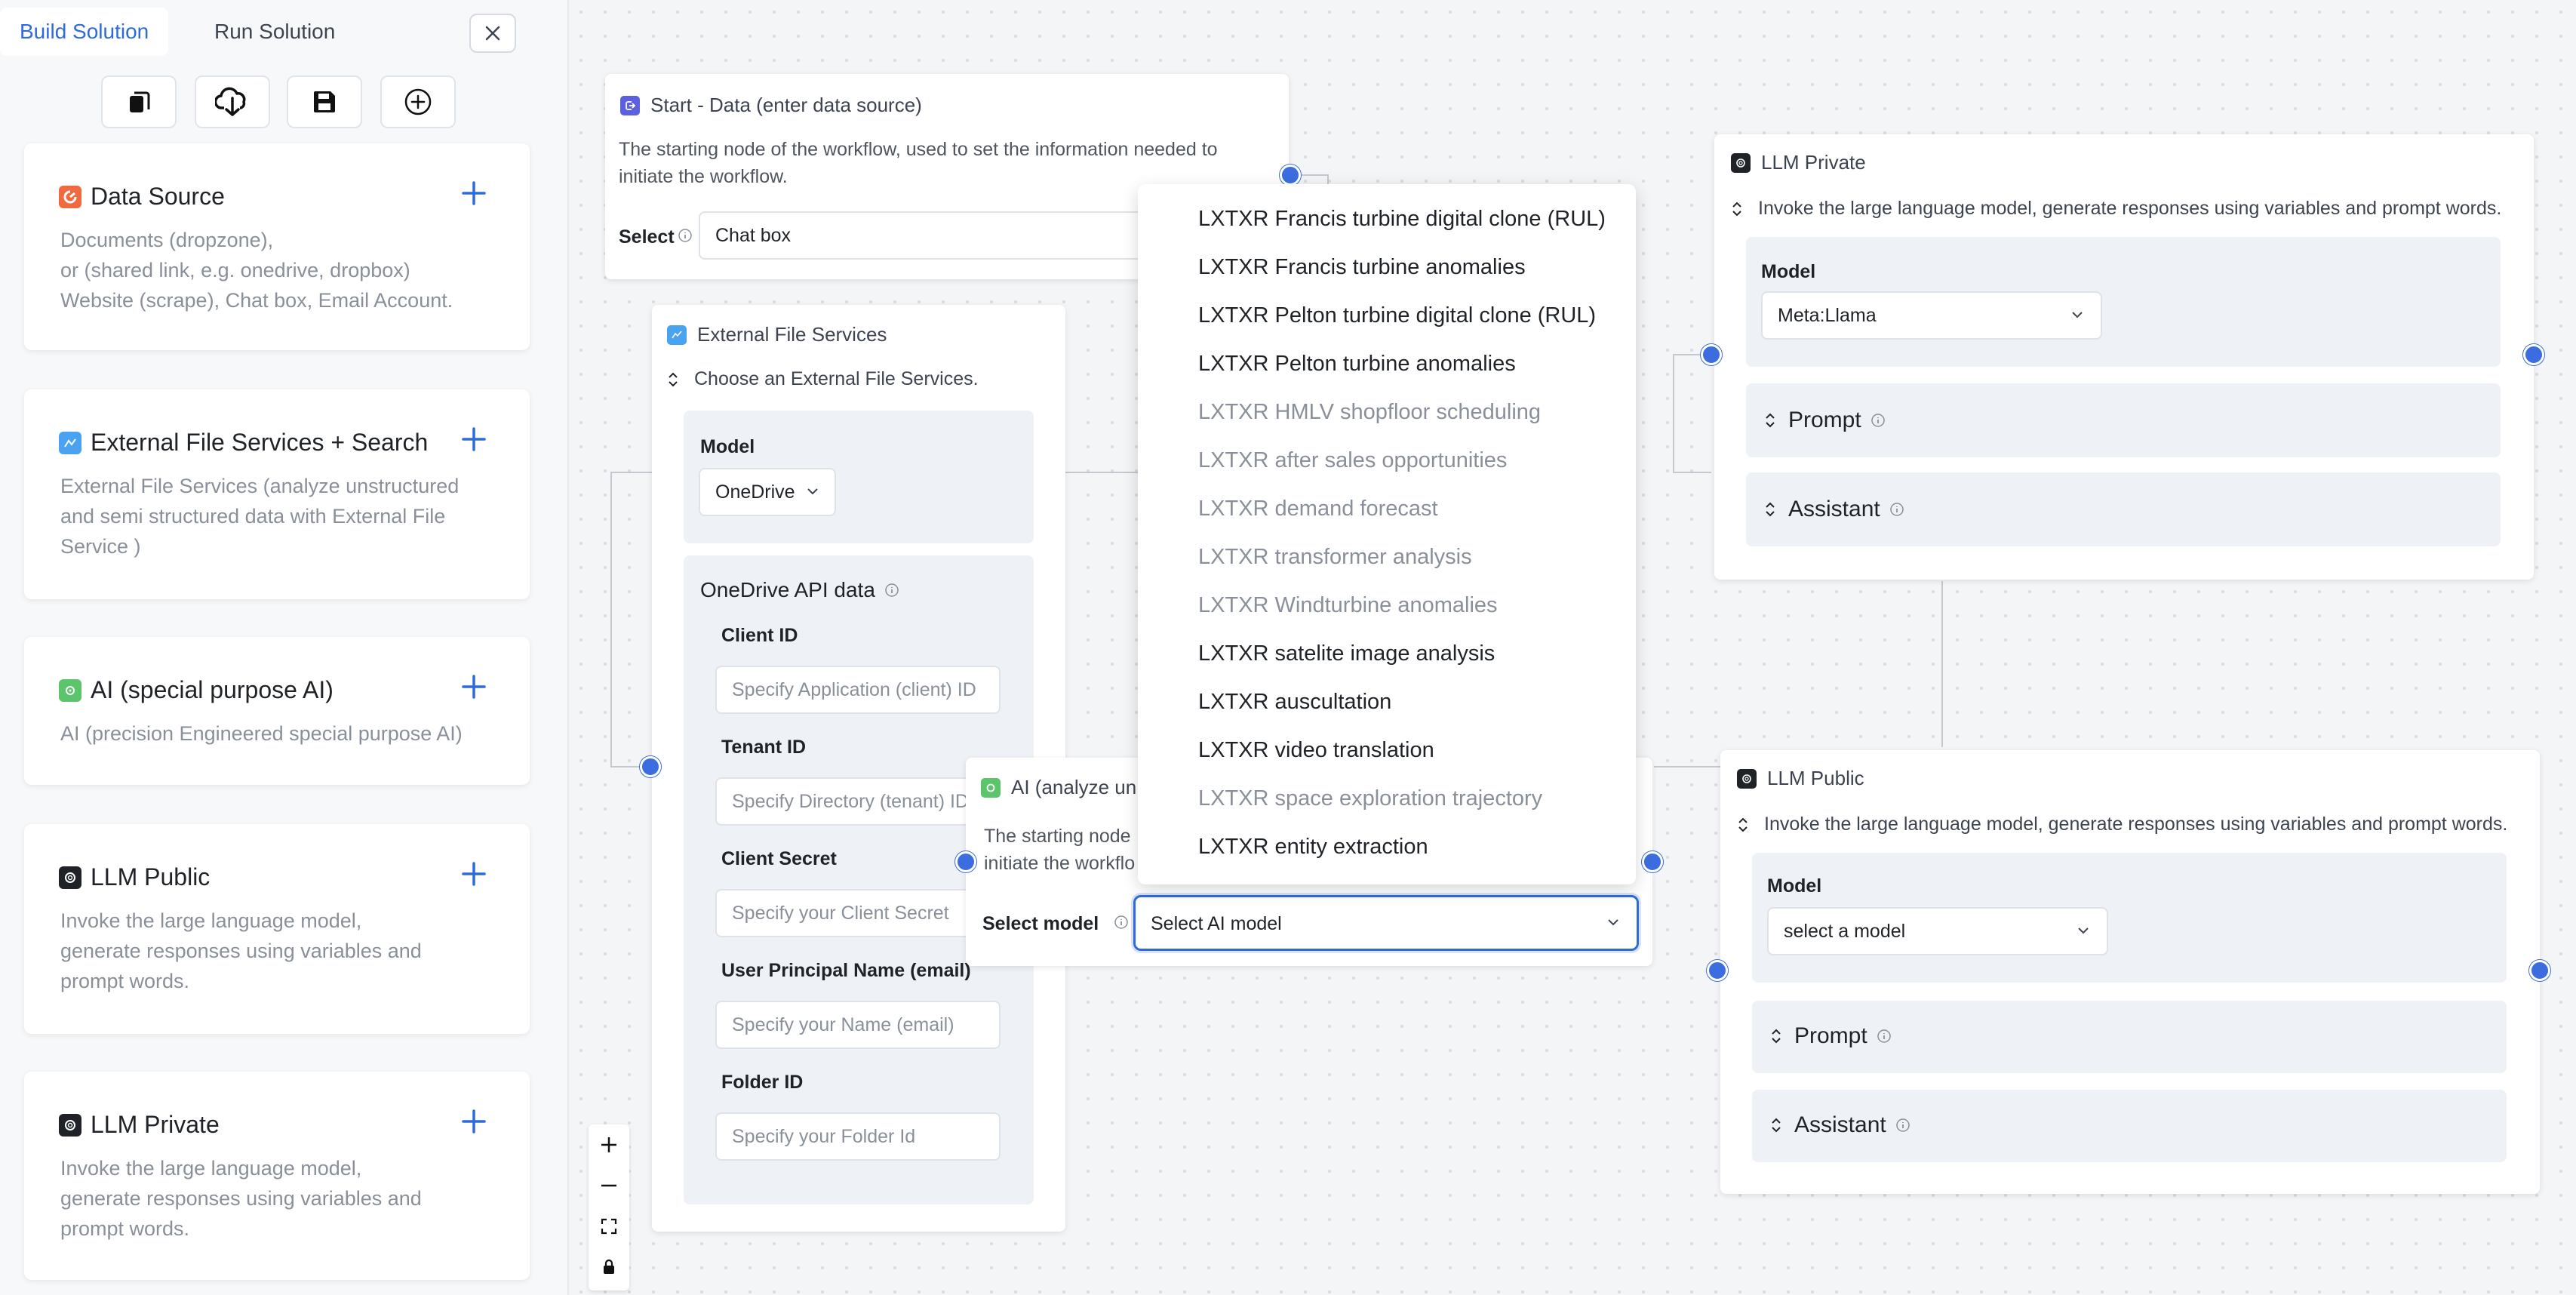 Image resolution: width=2576 pixels, height=1295 pixels. I want to click on node-header: LLM Private, so click(1798, 162).